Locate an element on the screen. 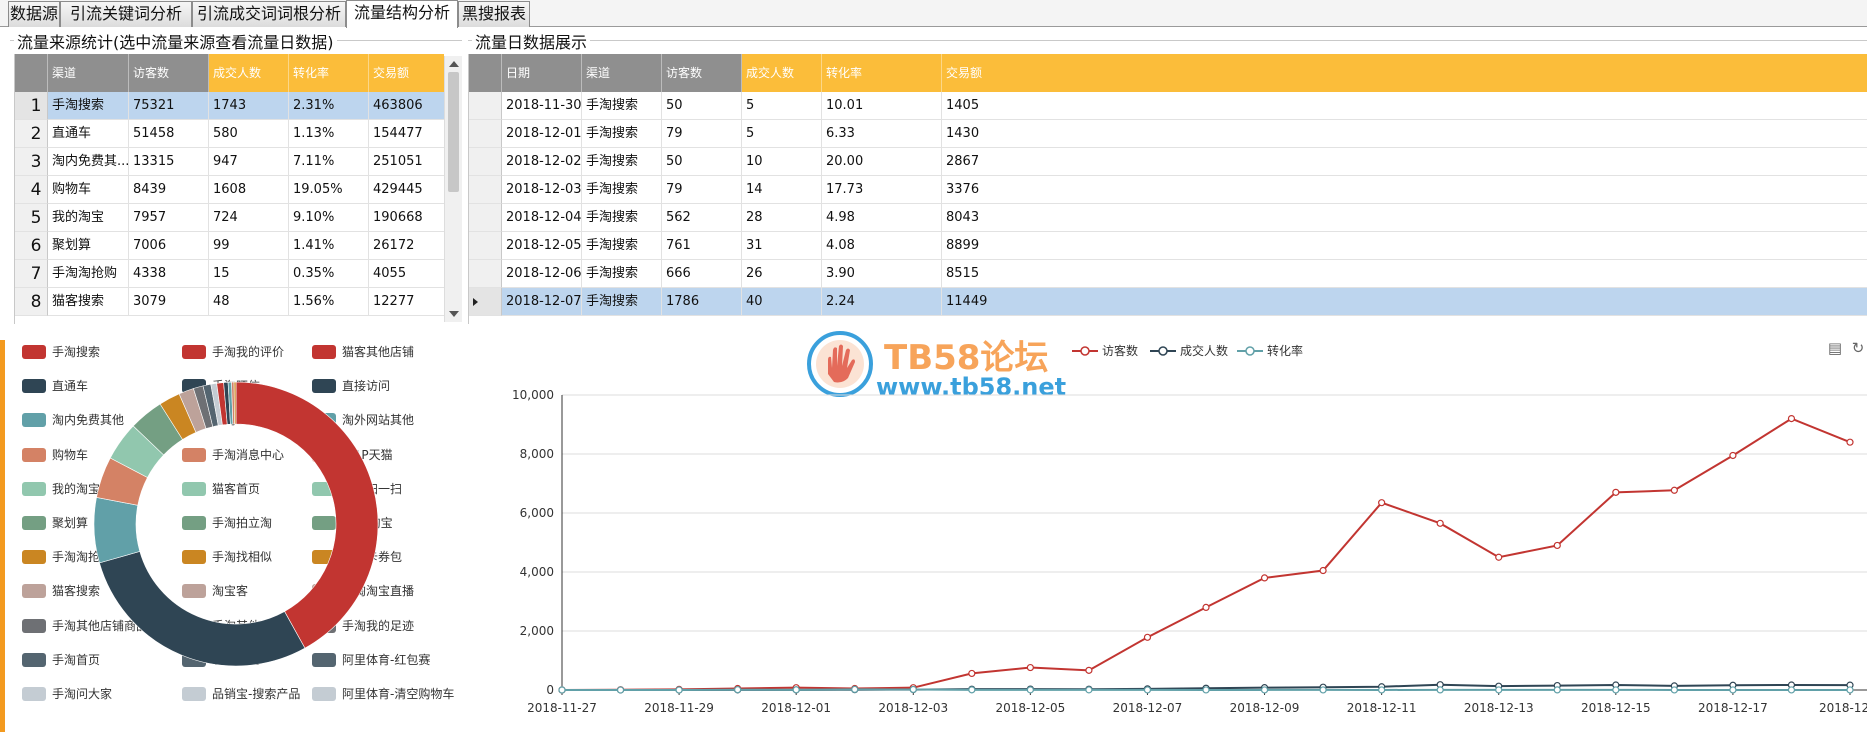 The height and width of the screenshot is (732, 1867). traffic-source-row: 2 直通车 51458 580 1.13% 154477 is located at coordinates (229, 134).